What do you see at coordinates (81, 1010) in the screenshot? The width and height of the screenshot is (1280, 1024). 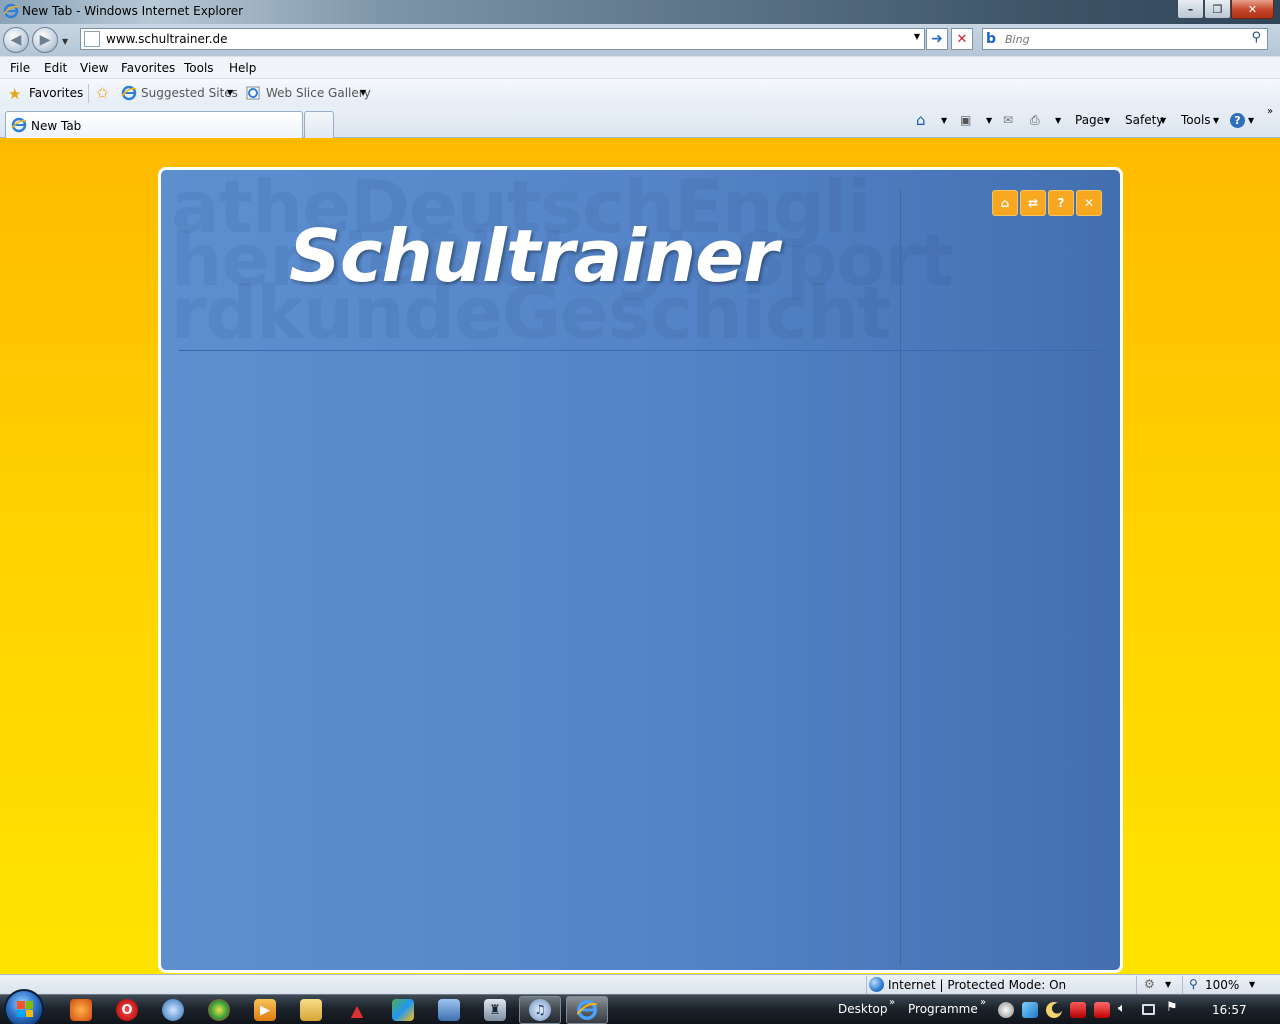 I see `firefox-icon` at bounding box center [81, 1010].